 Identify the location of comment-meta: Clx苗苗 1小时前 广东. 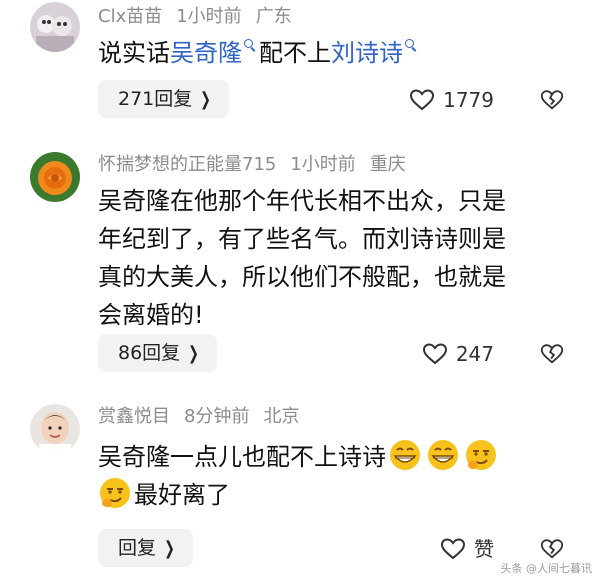
(202, 17).